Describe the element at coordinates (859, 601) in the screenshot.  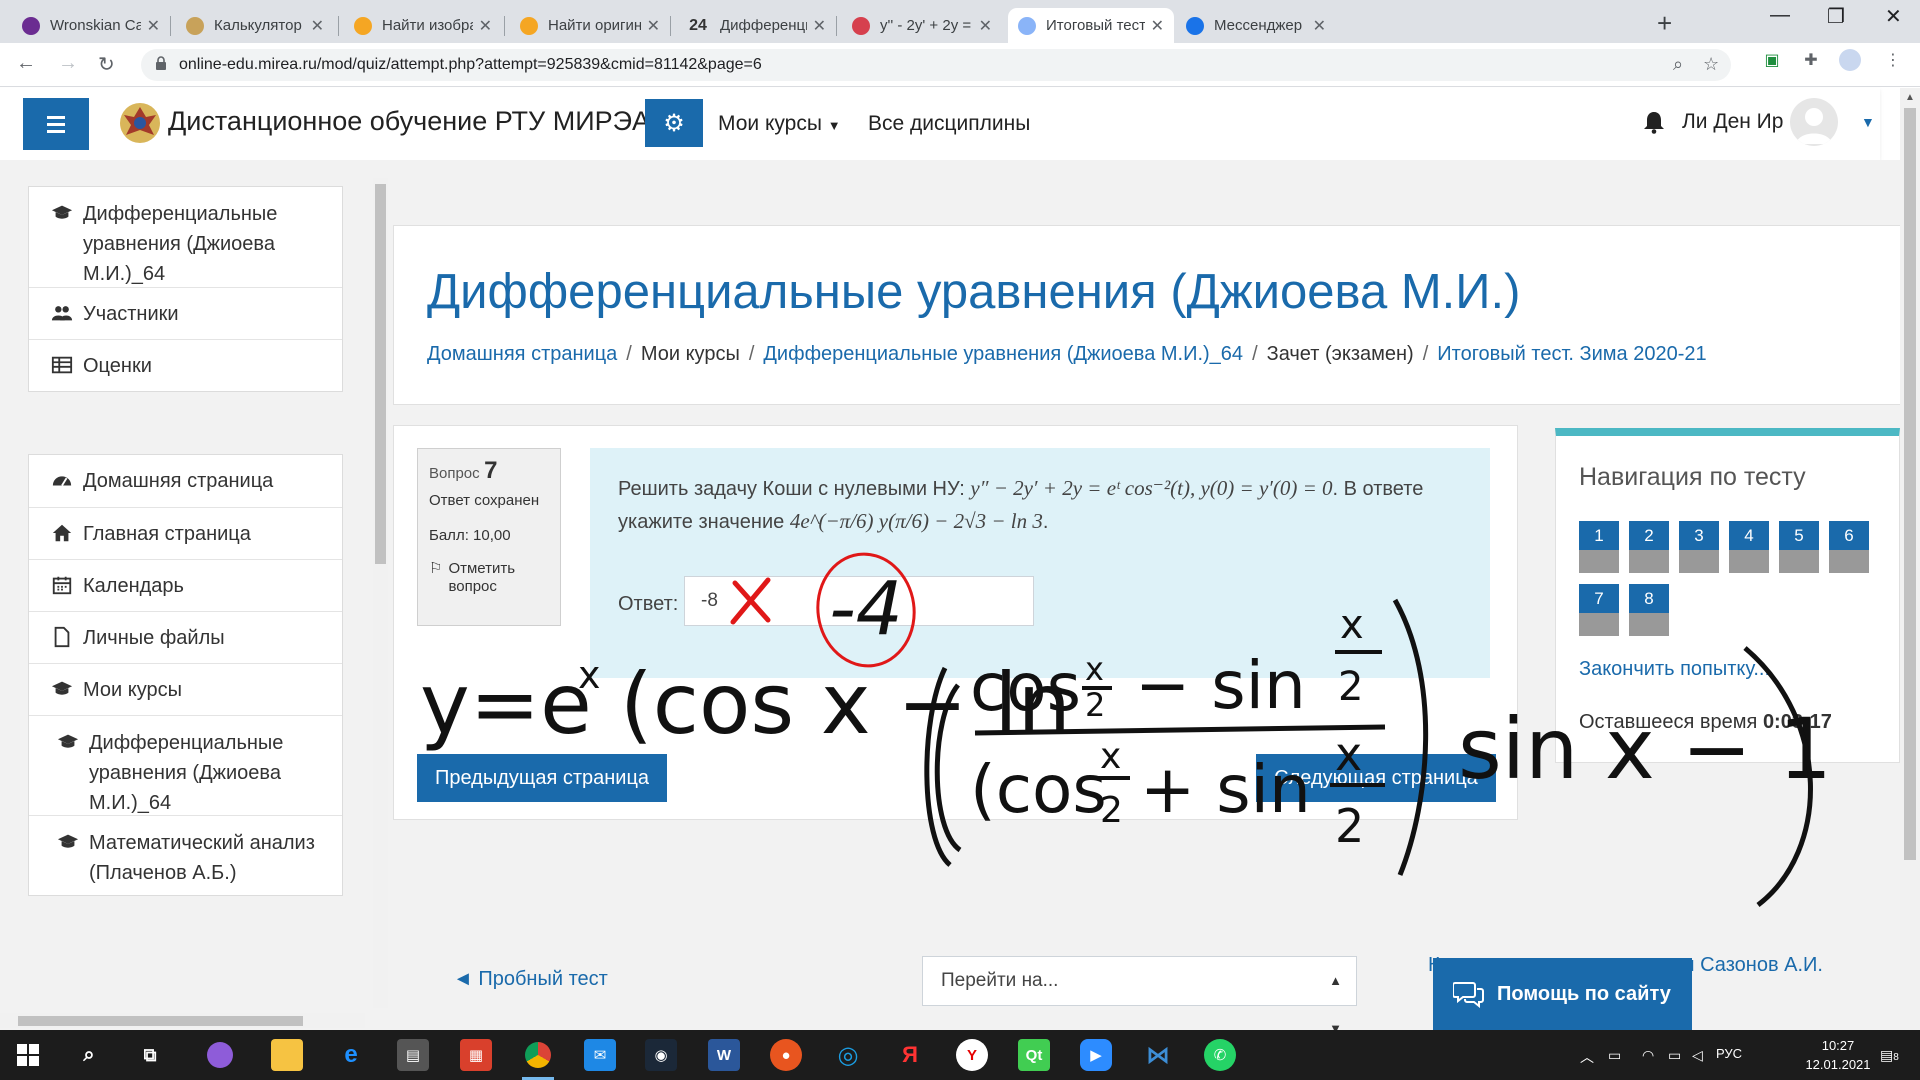
I see `answer-input: -8` at that location.